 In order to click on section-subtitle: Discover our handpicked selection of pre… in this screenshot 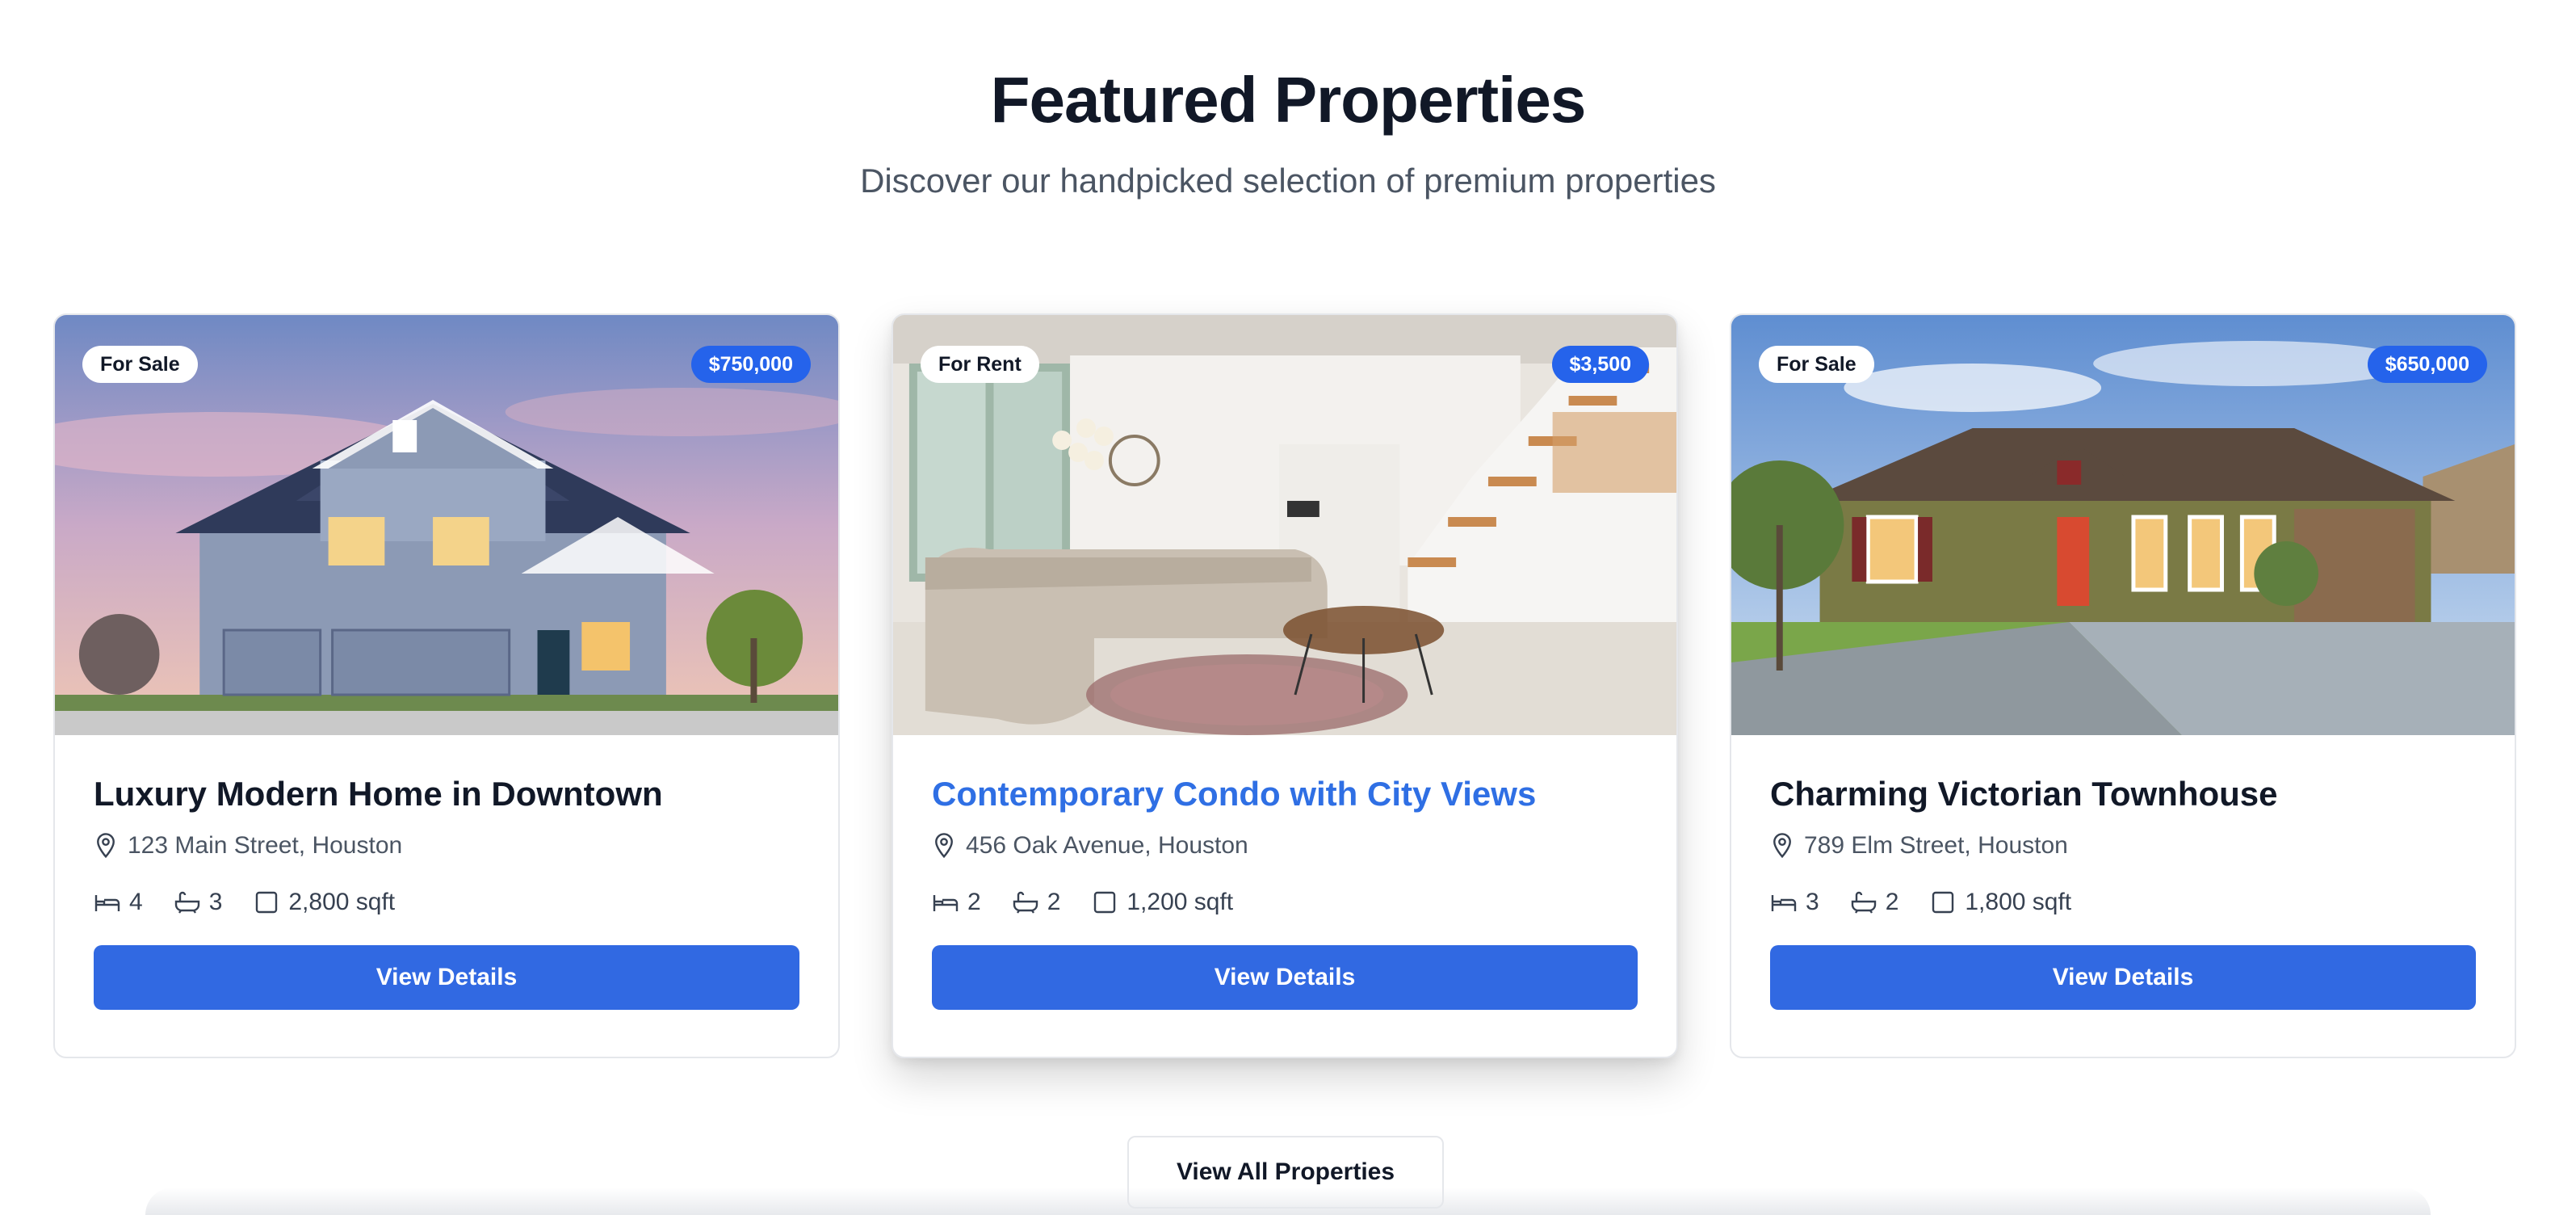, I will do `click(1288, 181)`.